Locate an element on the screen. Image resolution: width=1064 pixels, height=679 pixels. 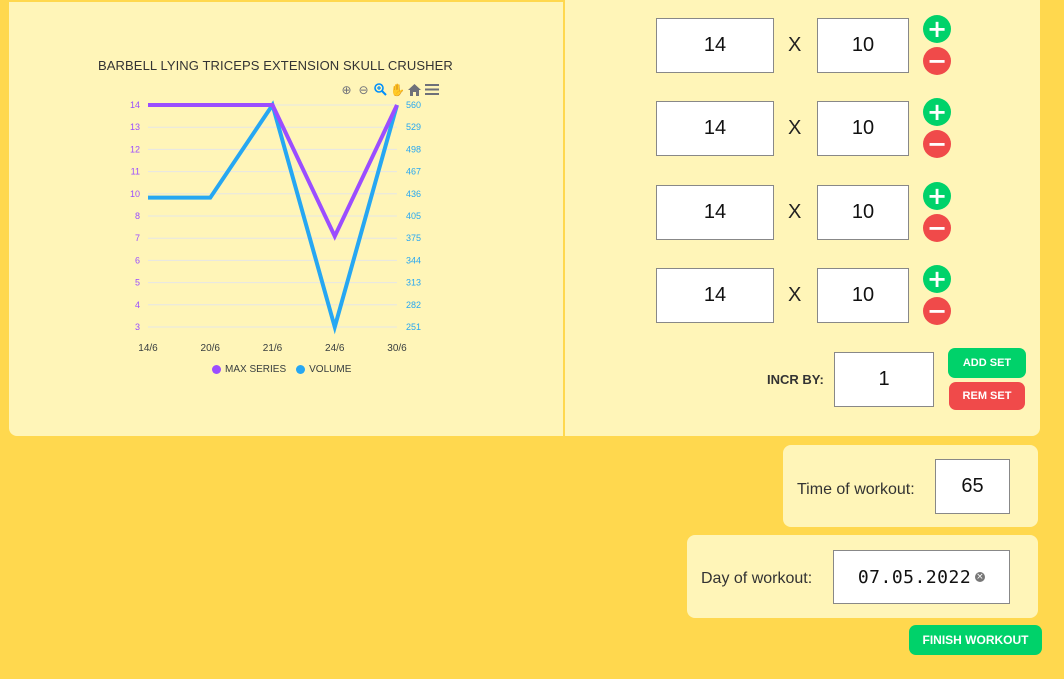
set-4-reps-input: 10 is located at coordinates (863, 295).